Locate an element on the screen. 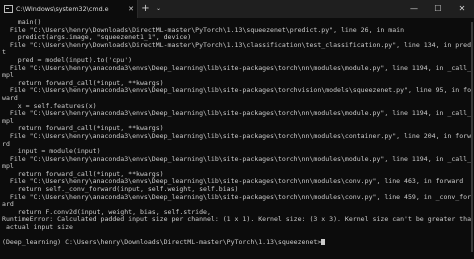 The width and height of the screenshot is (474, 259). console-line: actual input size is located at coordinates (37, 227).